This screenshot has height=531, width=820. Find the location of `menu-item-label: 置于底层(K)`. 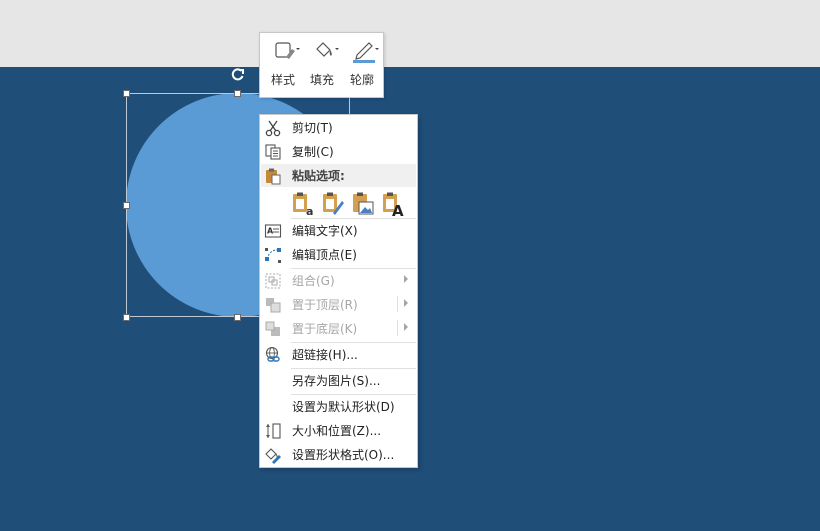

menu-item-label: 置于底层(K) is located at coordinates (325, 329).